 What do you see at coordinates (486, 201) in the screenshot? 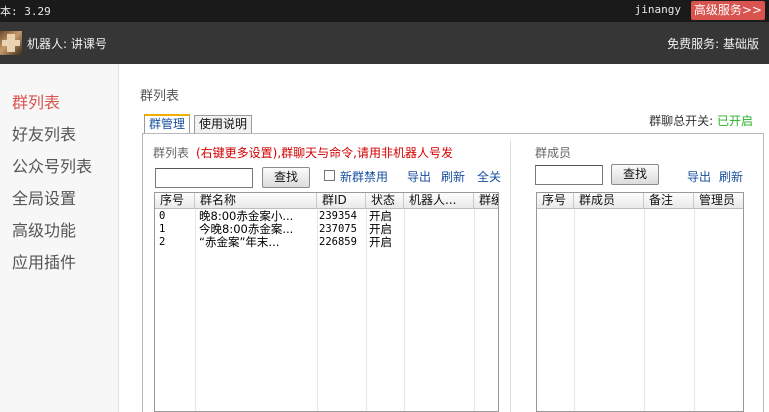
I see `column-header-extra: 群缓` at bounding box center [486, 201].